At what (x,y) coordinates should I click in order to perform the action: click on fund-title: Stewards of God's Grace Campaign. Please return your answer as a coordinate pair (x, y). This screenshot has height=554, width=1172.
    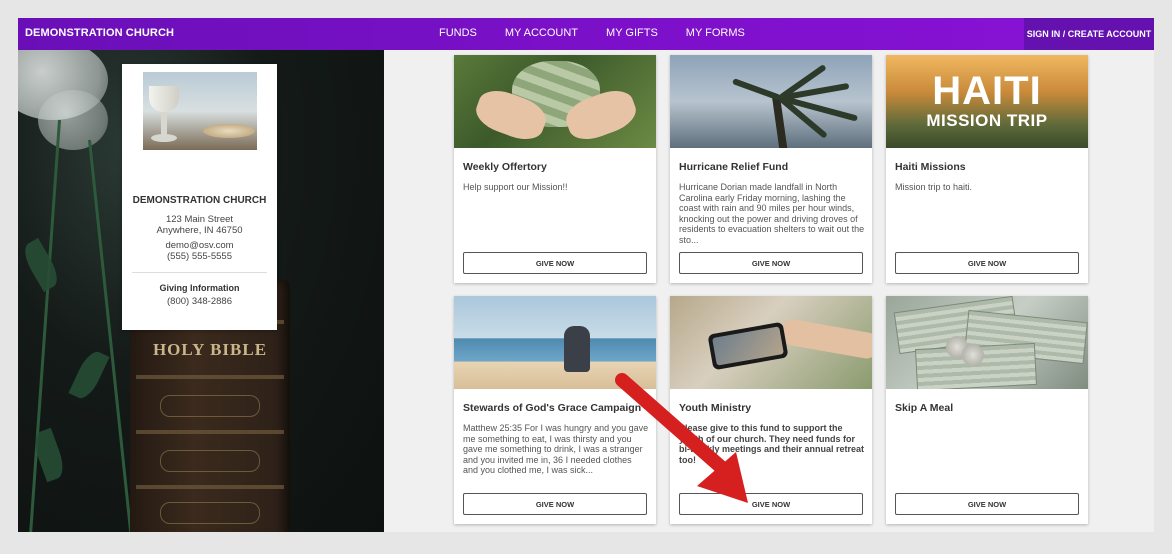
    Looking at the image, I should click on (552, 408).